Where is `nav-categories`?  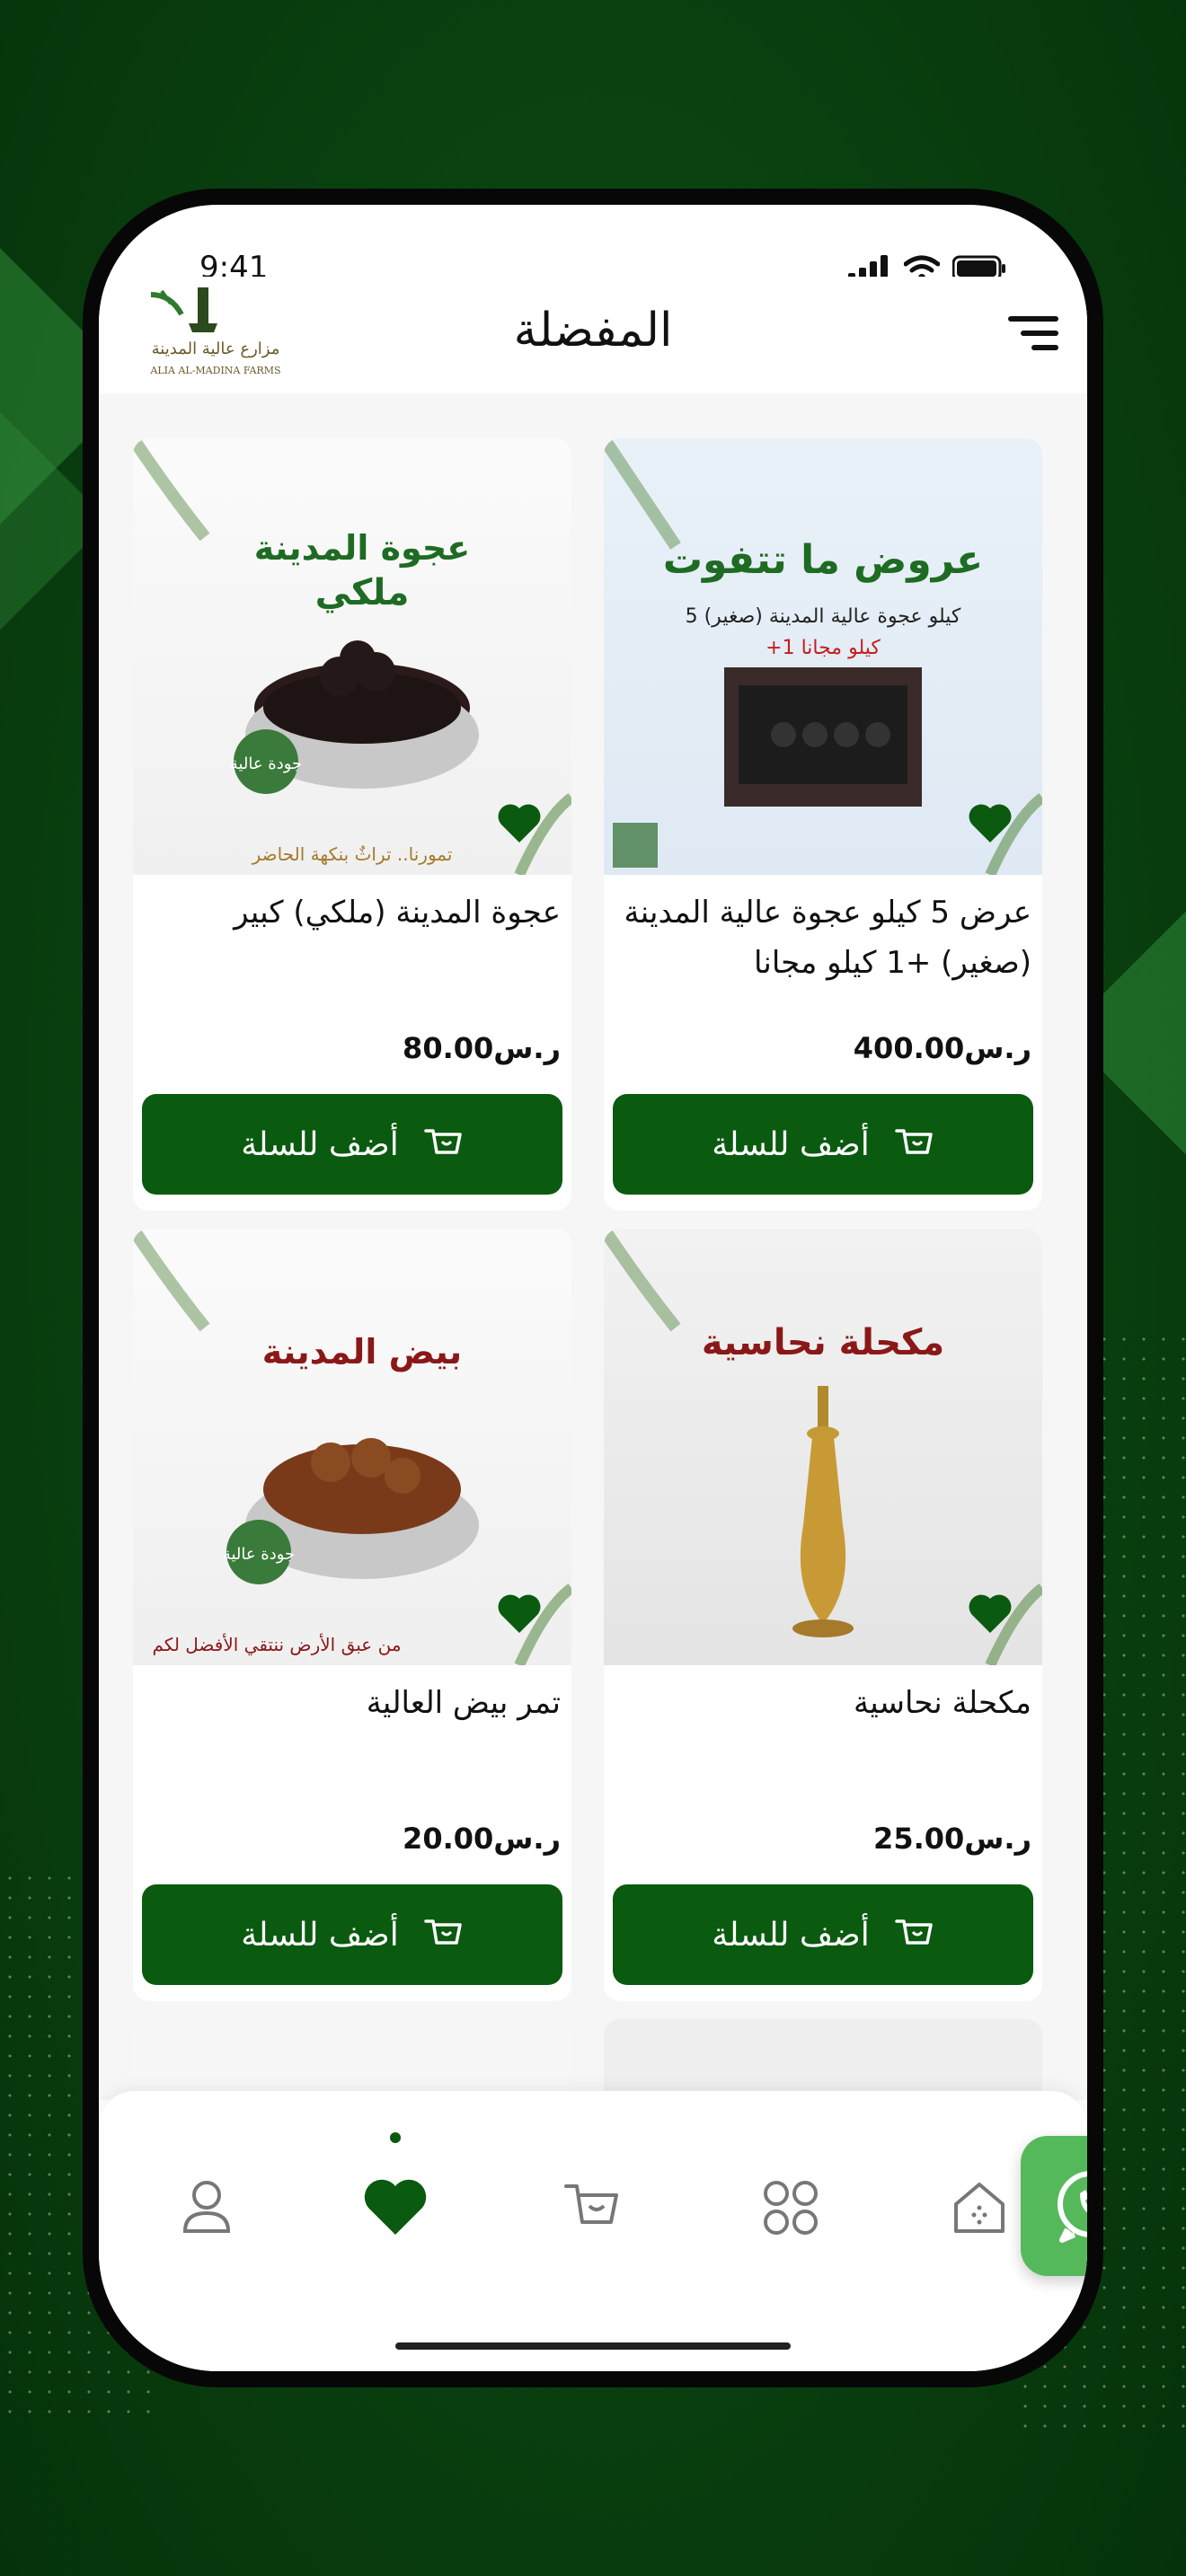
nav-categories is located at coordinates (791, 2208).